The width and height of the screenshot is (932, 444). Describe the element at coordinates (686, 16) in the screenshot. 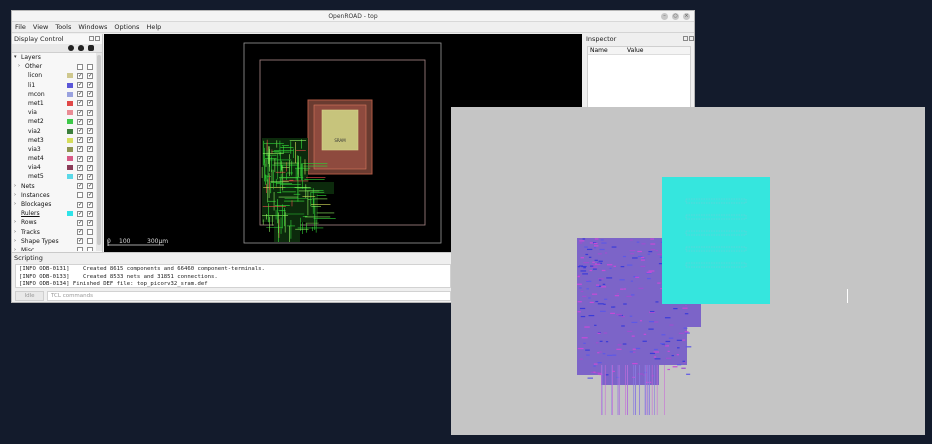

I see `close-icon: ×` at that location.